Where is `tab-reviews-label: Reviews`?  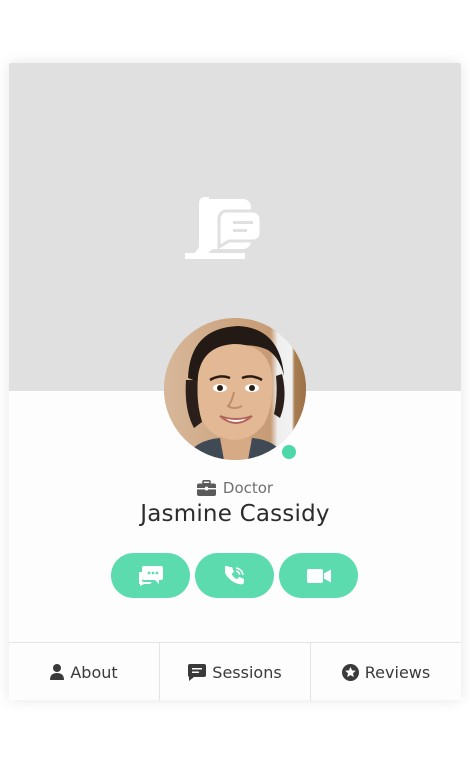
tab-reviews-label: Reviews is located at coordinates (397, 672).